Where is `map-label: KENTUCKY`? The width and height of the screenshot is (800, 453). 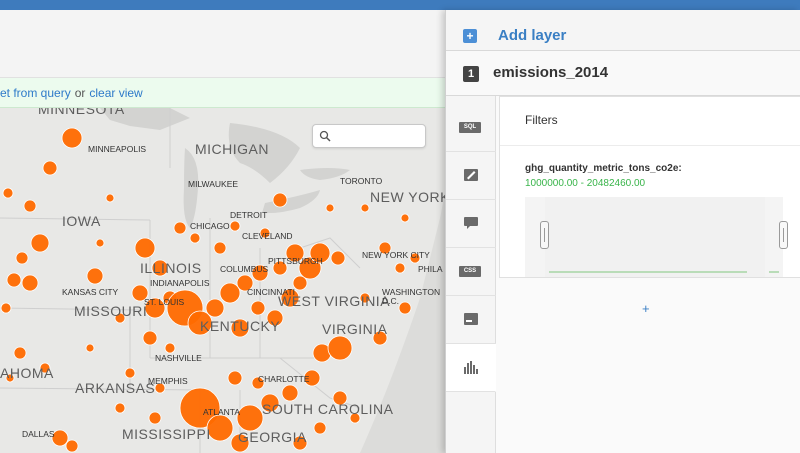
map-label: KENTUCKY is located at coordinates (240, 326).